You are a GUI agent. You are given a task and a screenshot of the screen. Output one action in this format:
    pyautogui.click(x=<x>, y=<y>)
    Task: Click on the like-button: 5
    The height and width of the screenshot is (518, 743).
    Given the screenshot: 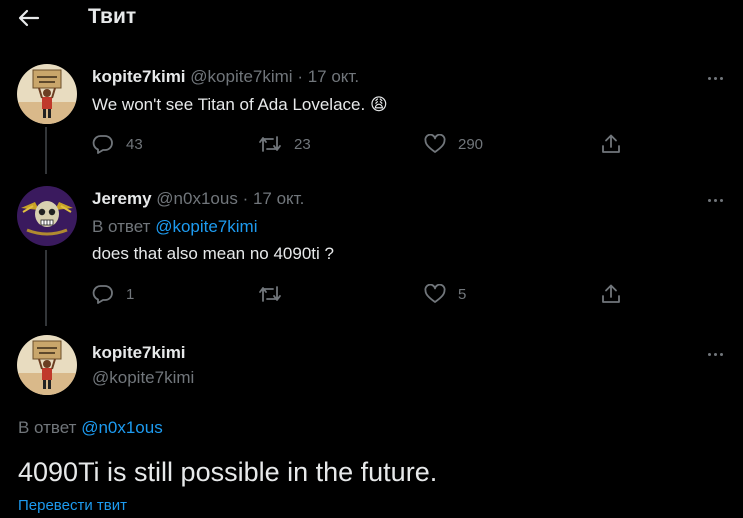 What is the action you would take?
    pyautogui.click(x=445, y=294)
    